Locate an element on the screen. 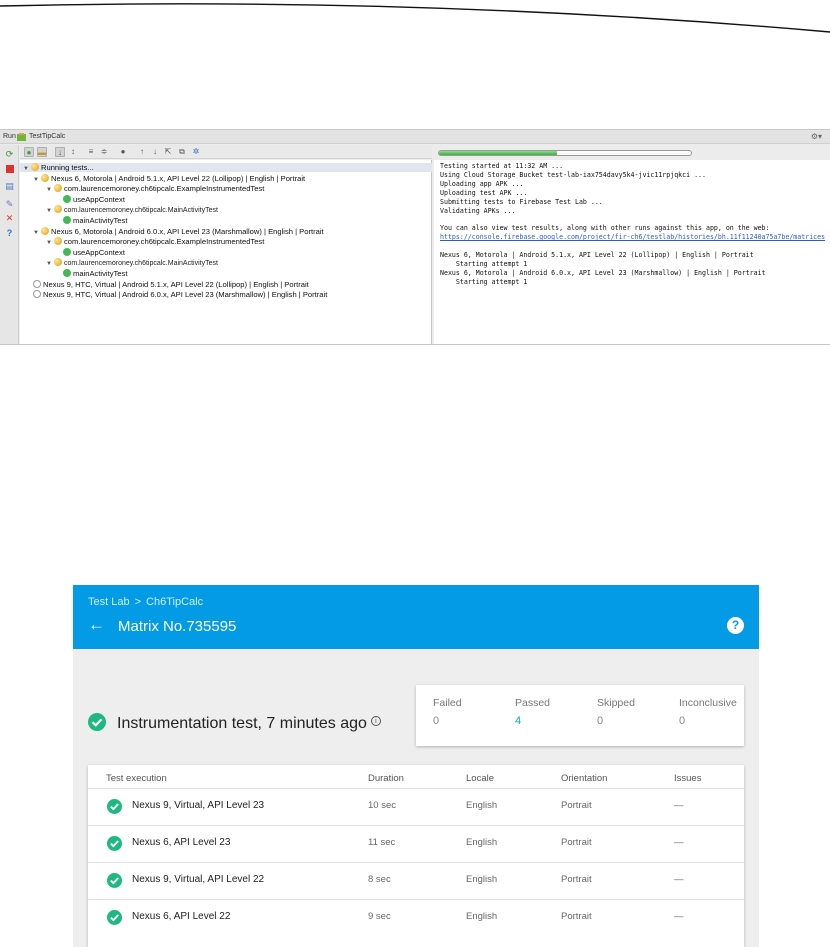 This screenshot has width=830, height=947. track-running-icon: ● is located at coordinates (123, 152).